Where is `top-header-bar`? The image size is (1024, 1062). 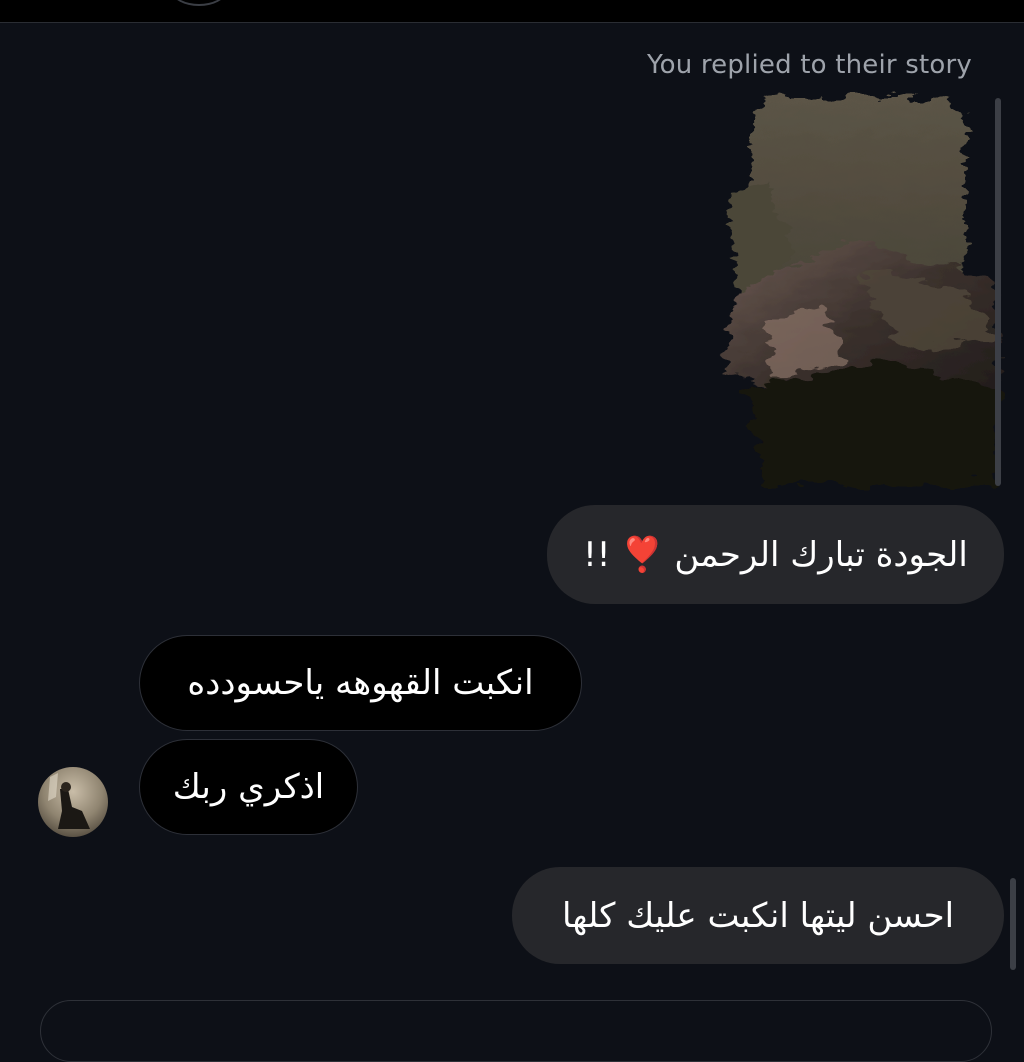 top-header-bar is located at coordinates (512, 11).